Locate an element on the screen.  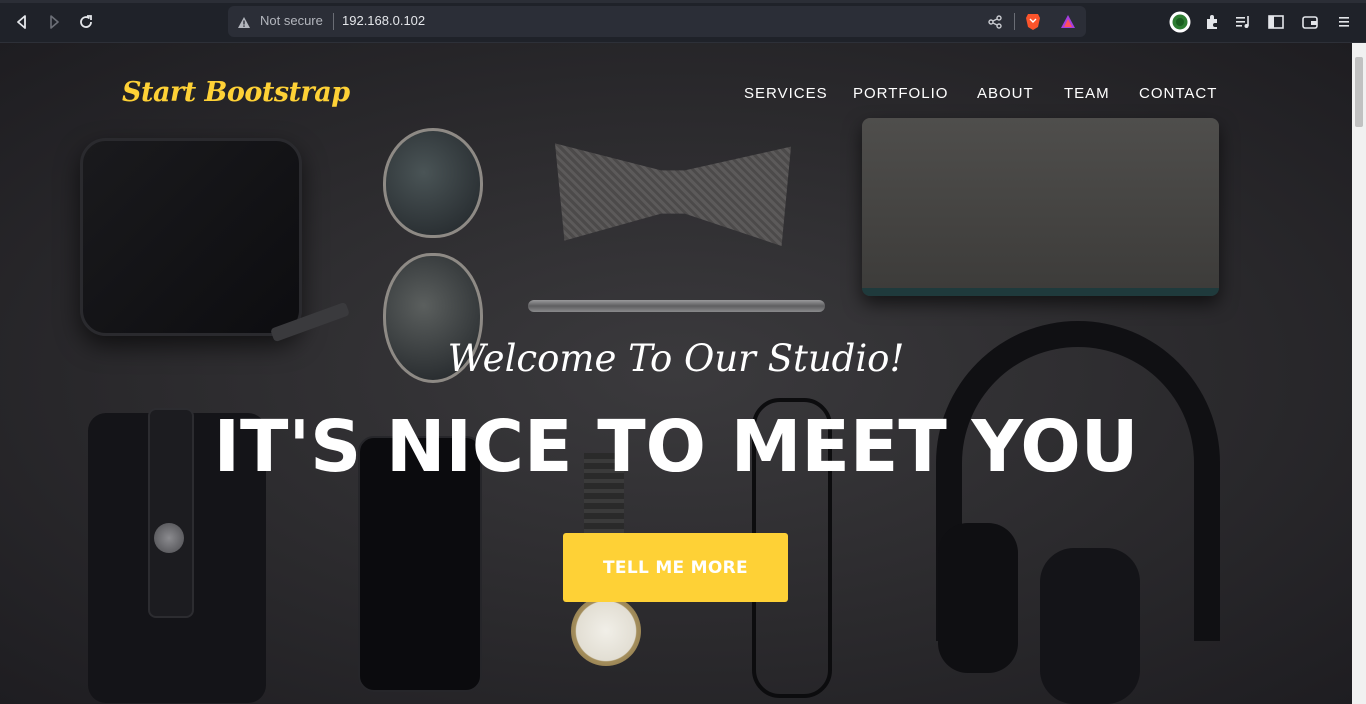
nav-portfolio: PORTFOLIO is located at coordinates (900, 93).